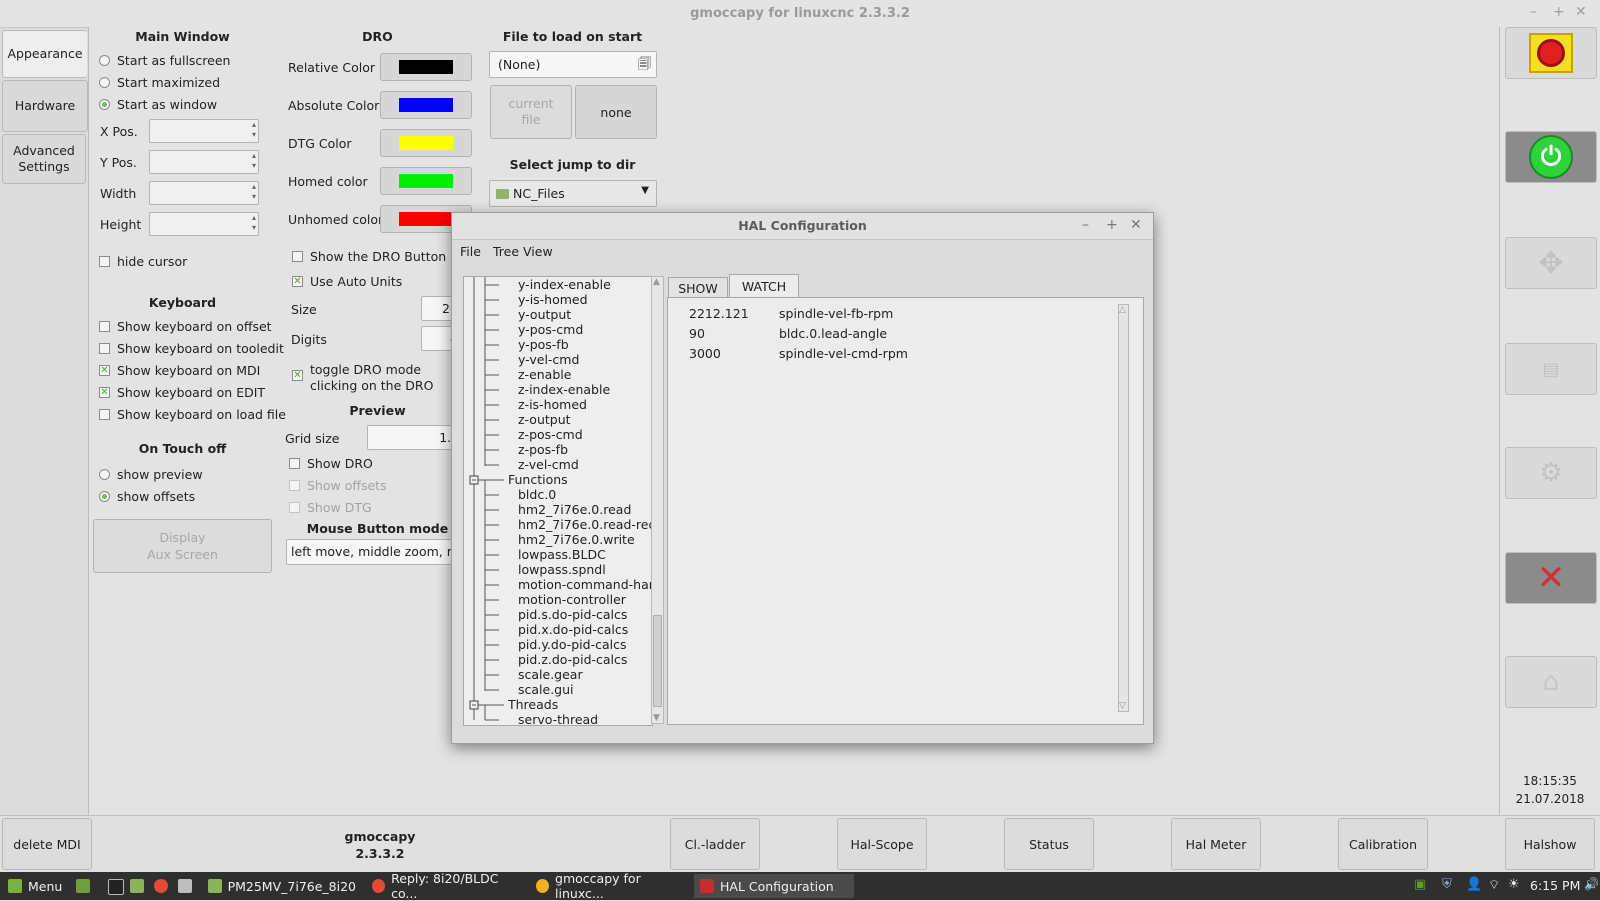 The height and width of the screenshot is (901, 1600). I want to click on use-auto-units-checkbox: ✕ Use Auto Units, so click(347, 281).